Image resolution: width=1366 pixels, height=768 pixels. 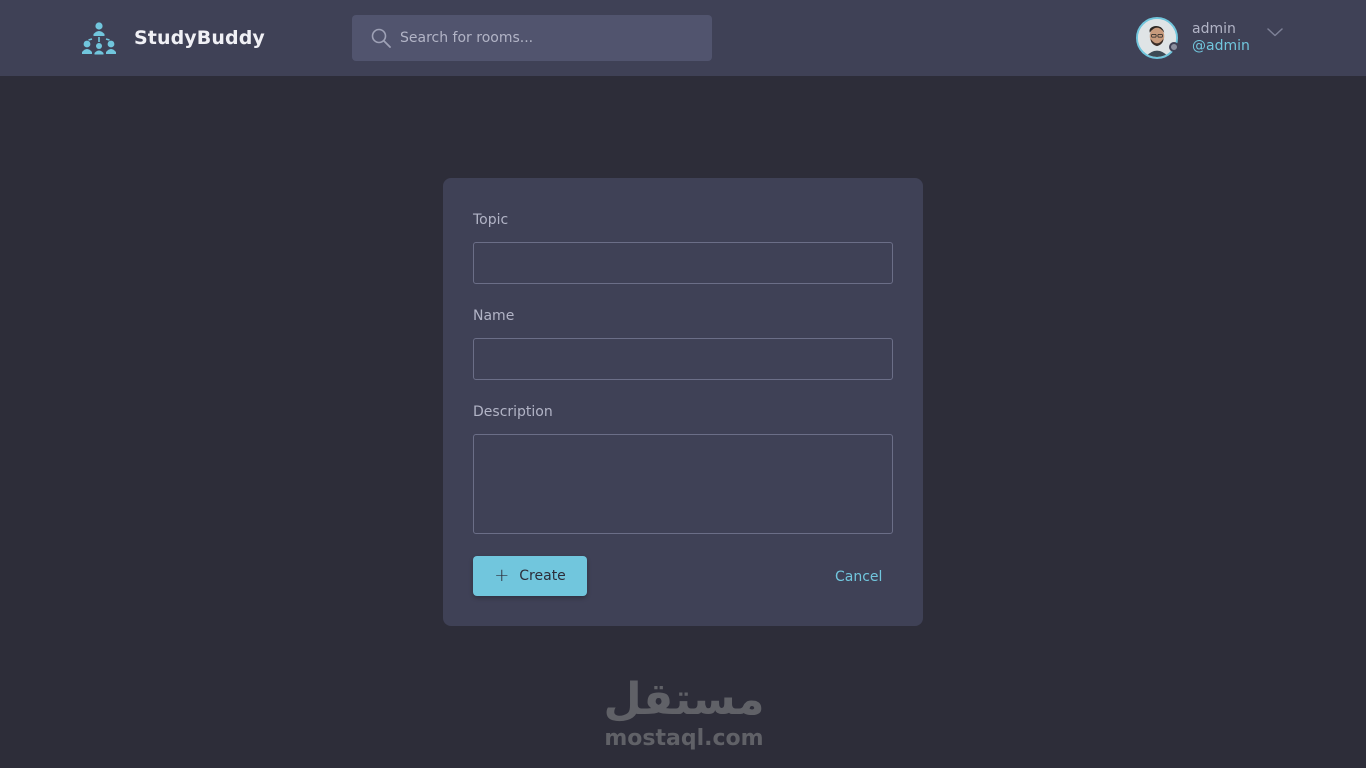 I want to click on description-label: Description, so click(x=513, y=412).